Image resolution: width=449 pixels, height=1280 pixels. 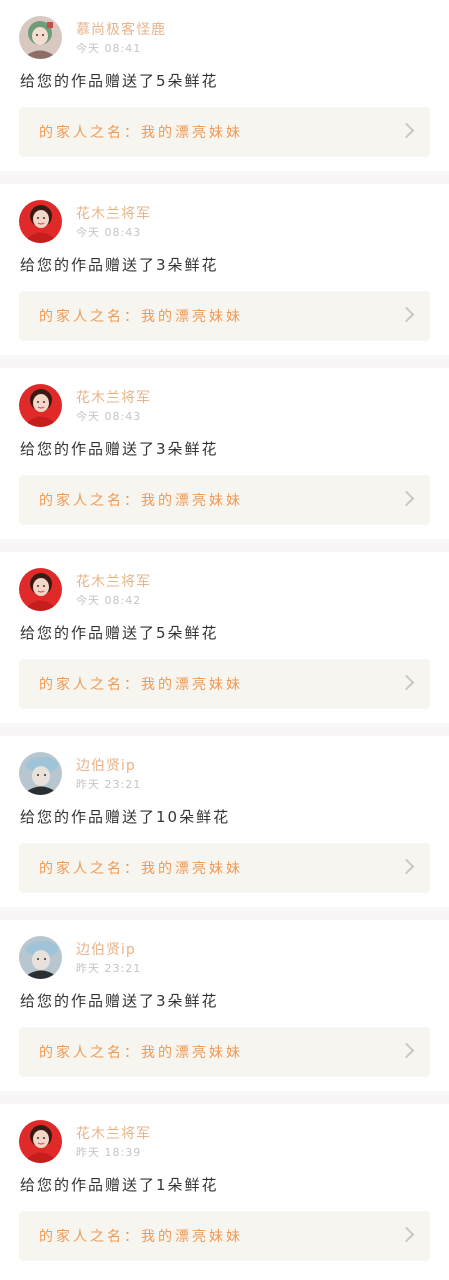 What do you see at coordinates (224, 269) in the screenshot?
I see `gift-card-2: 花木兰将军 今天 08:43 给您的作品赠送了3朵鲜花 的家人之名：我的漂亮妹妹` at bounding box center [224, 269].